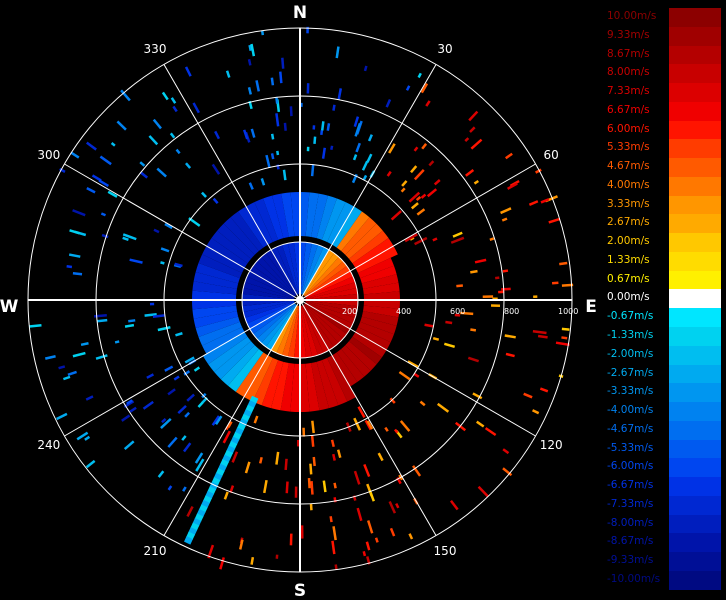 This screenshot has width=726, height=600. What do you see at coordinates (663, 280) in the screenshot?
I see `legend-entry: 0.67m/s` at bounding box center [663, 280].